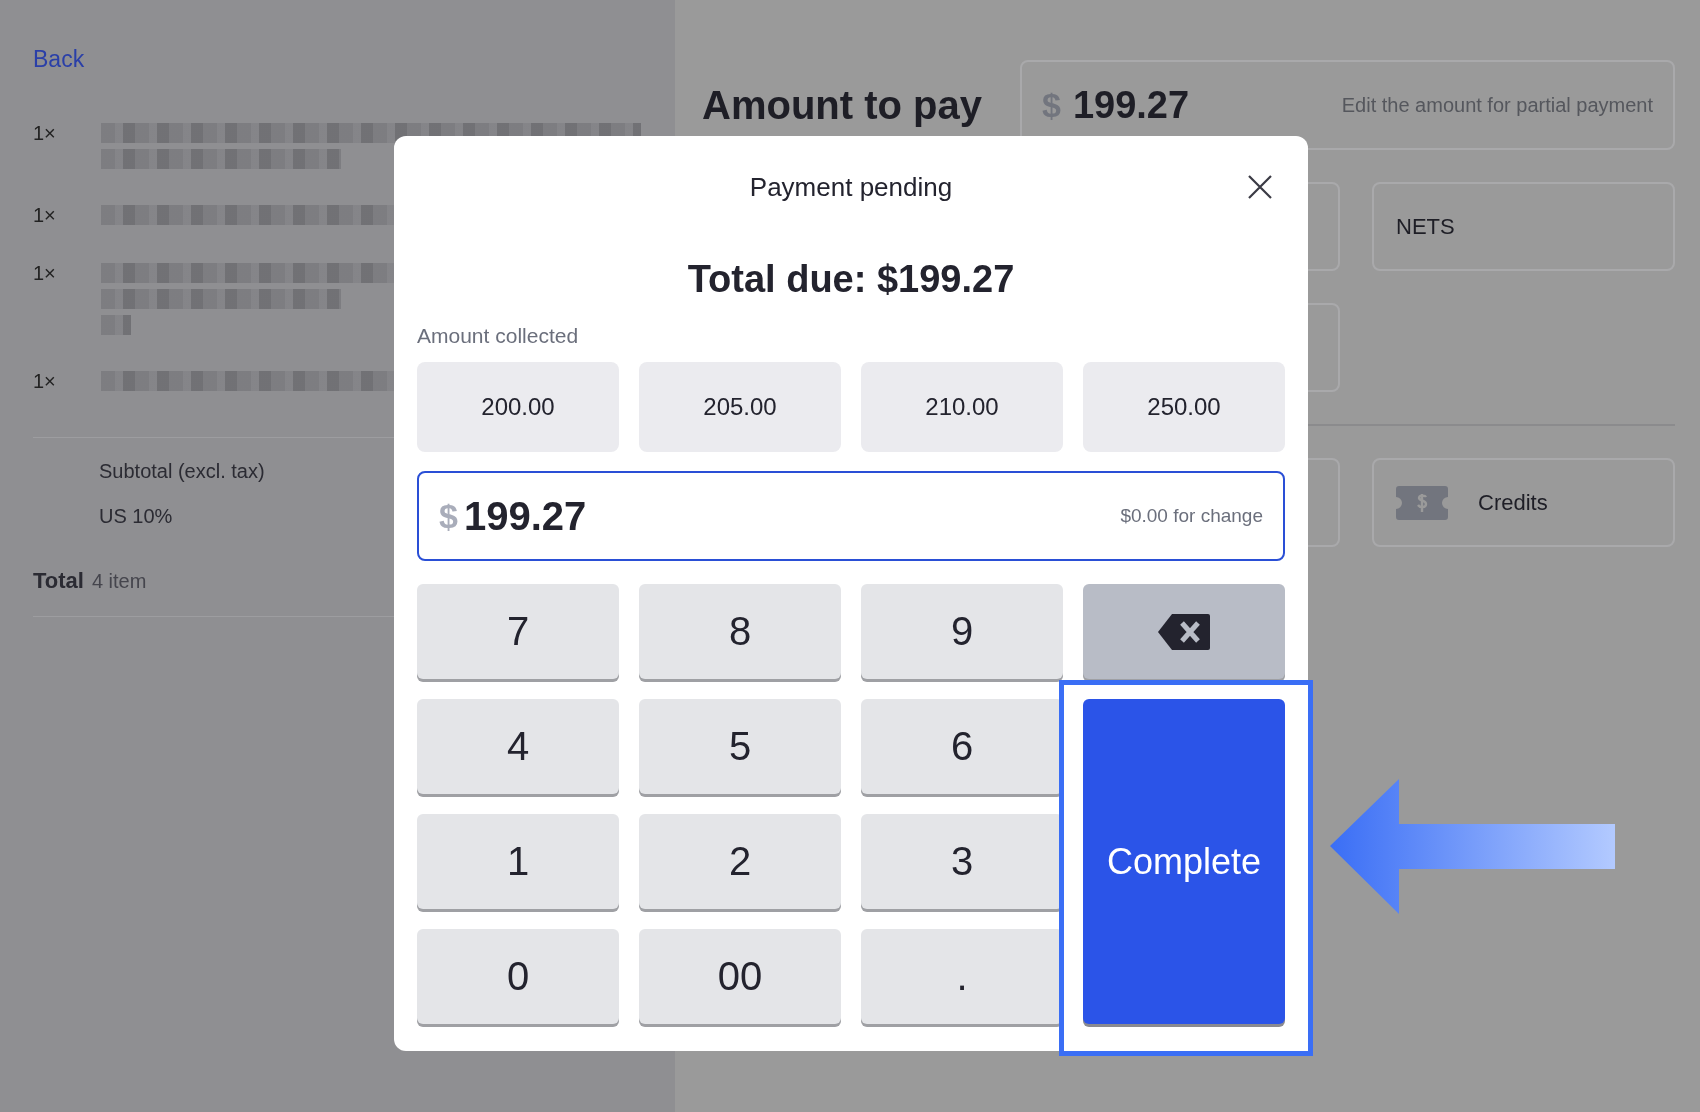  I want to click on keypad-key: 7, so click(518, 631).